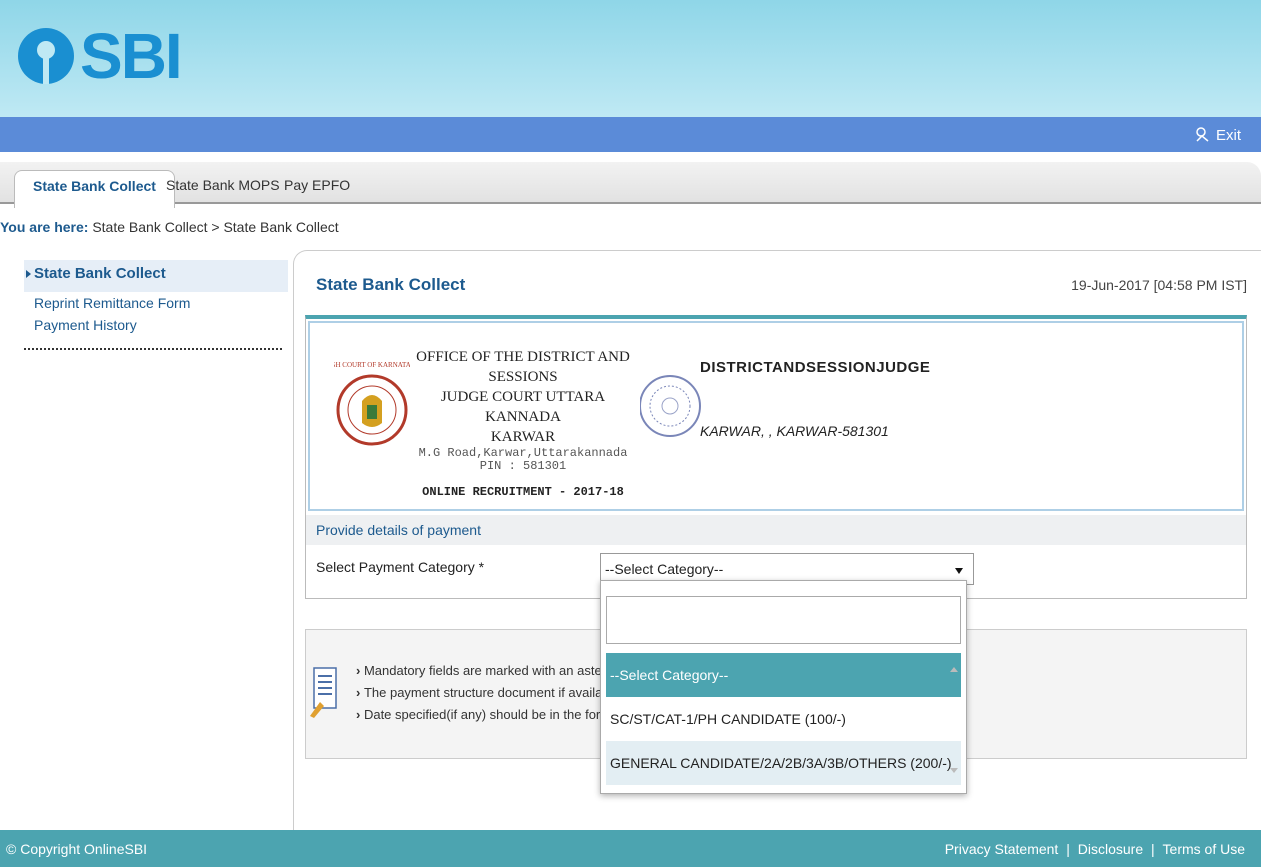 The width and height of the screenshot is (1261, 867). I want to click on office-line-3: KARWAR, so click(523, 437).